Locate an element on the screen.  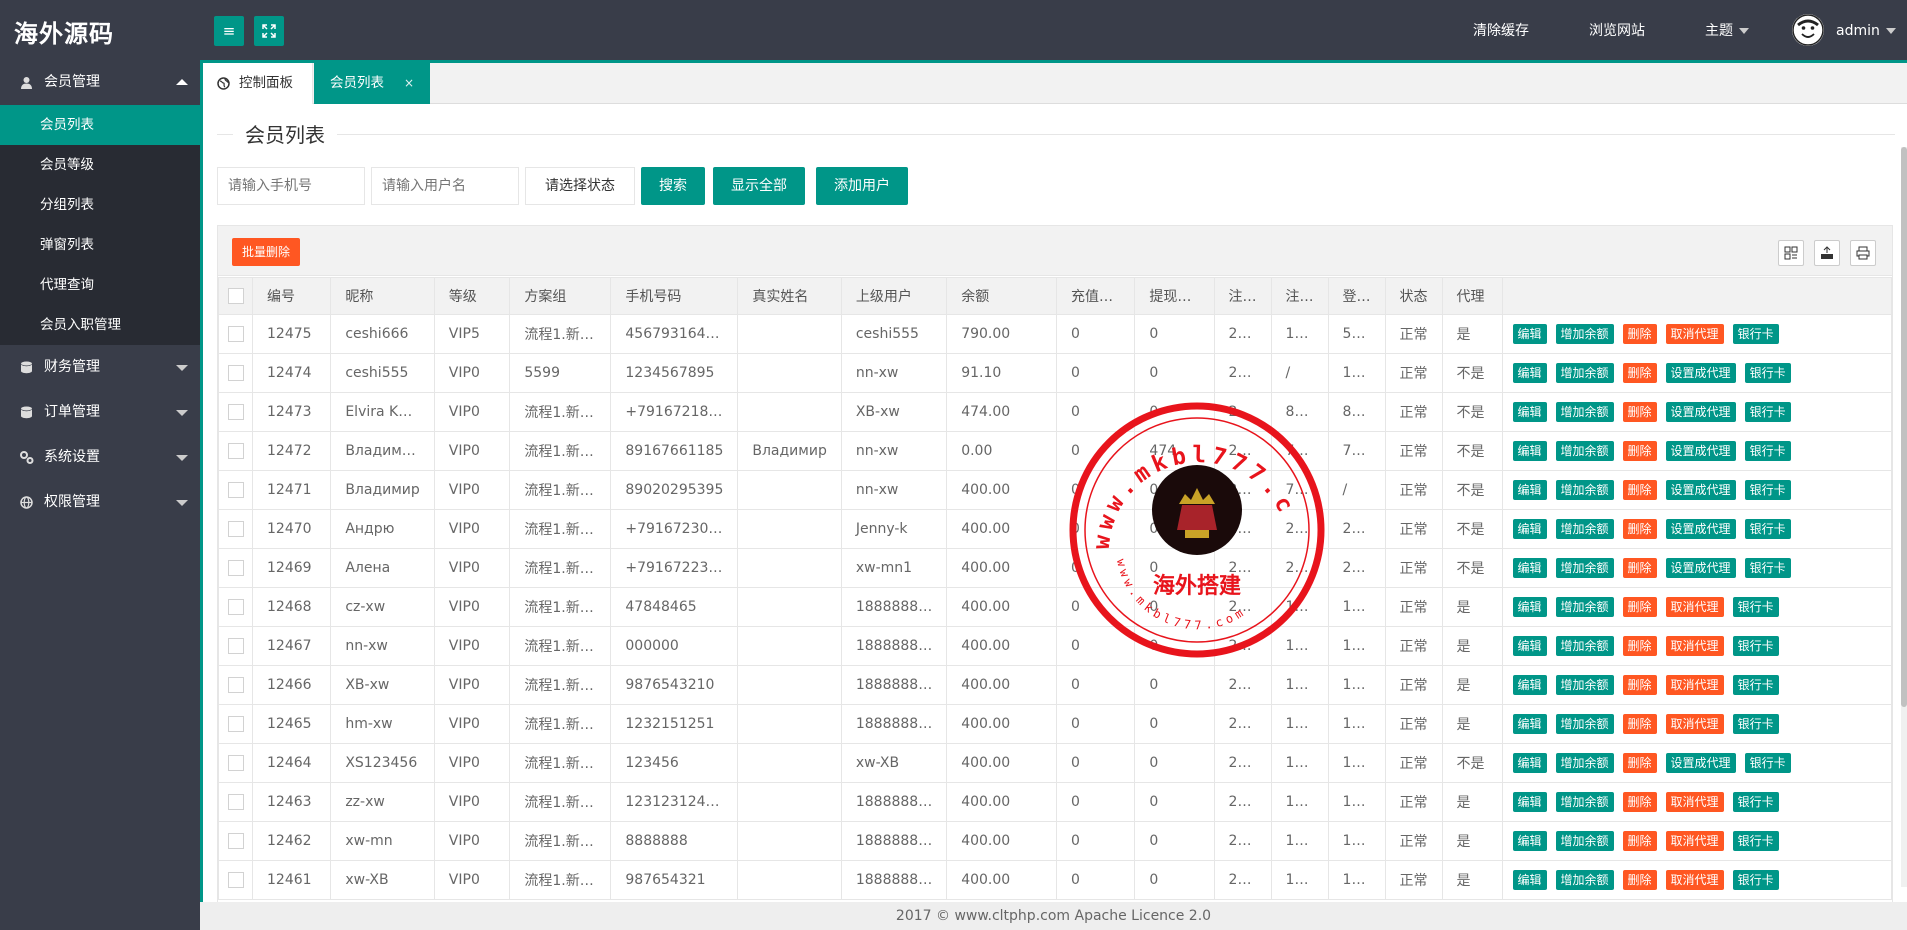
col-plan-group: 方案组 is located at coordinates (560, 296).